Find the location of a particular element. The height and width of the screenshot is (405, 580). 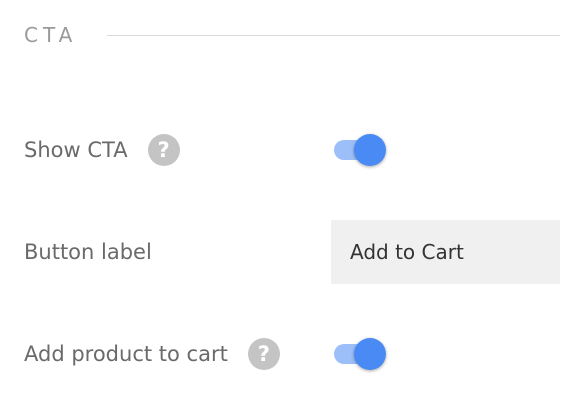

add-to-cart-toggle-thumb is located at coordinates (370, 354).